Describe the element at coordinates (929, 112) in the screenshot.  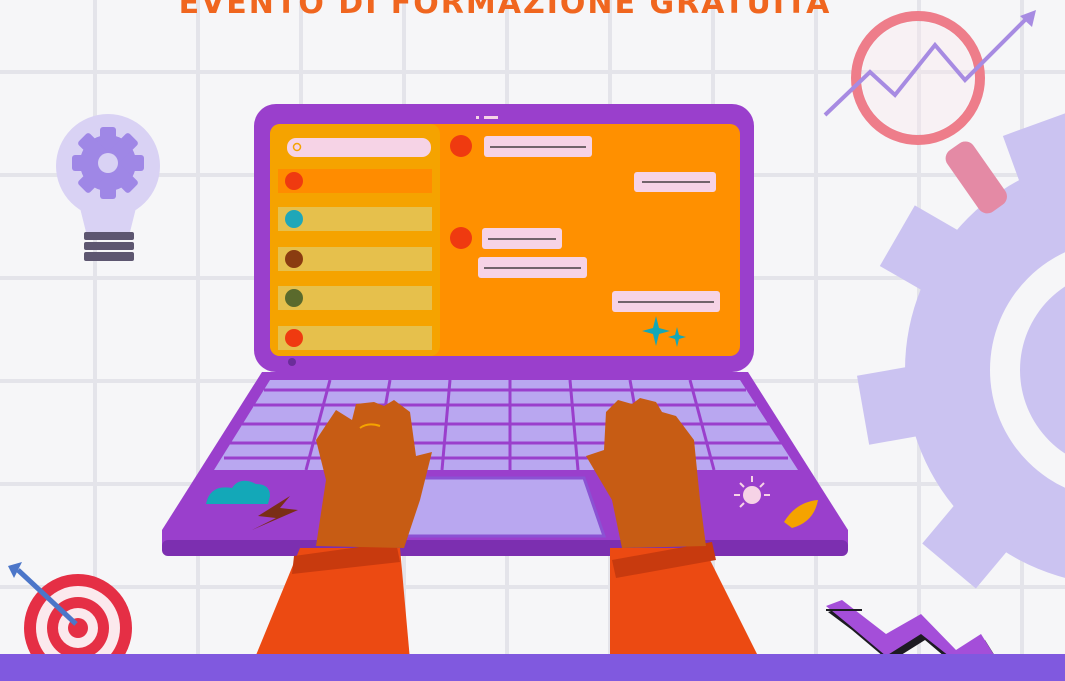
I see `magnifier-growth-icon` at that location.